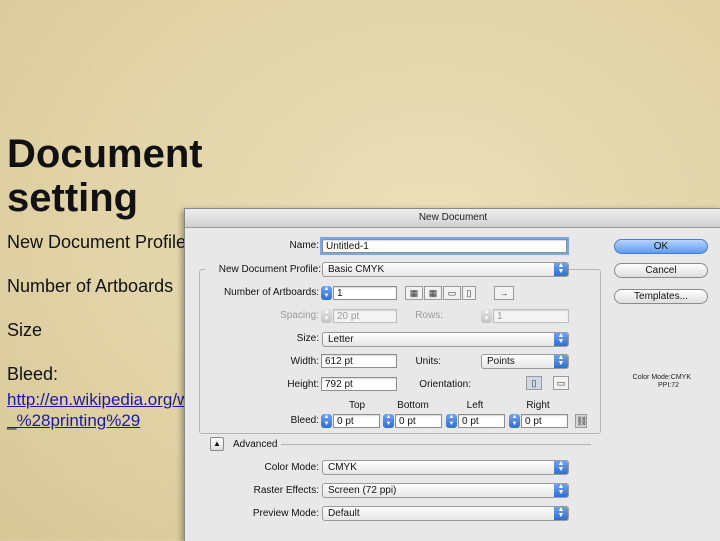 Image resolution: width=720 pixels, height=541 pixels. I want to click on rows-label: Rows:, so click(429, 315).